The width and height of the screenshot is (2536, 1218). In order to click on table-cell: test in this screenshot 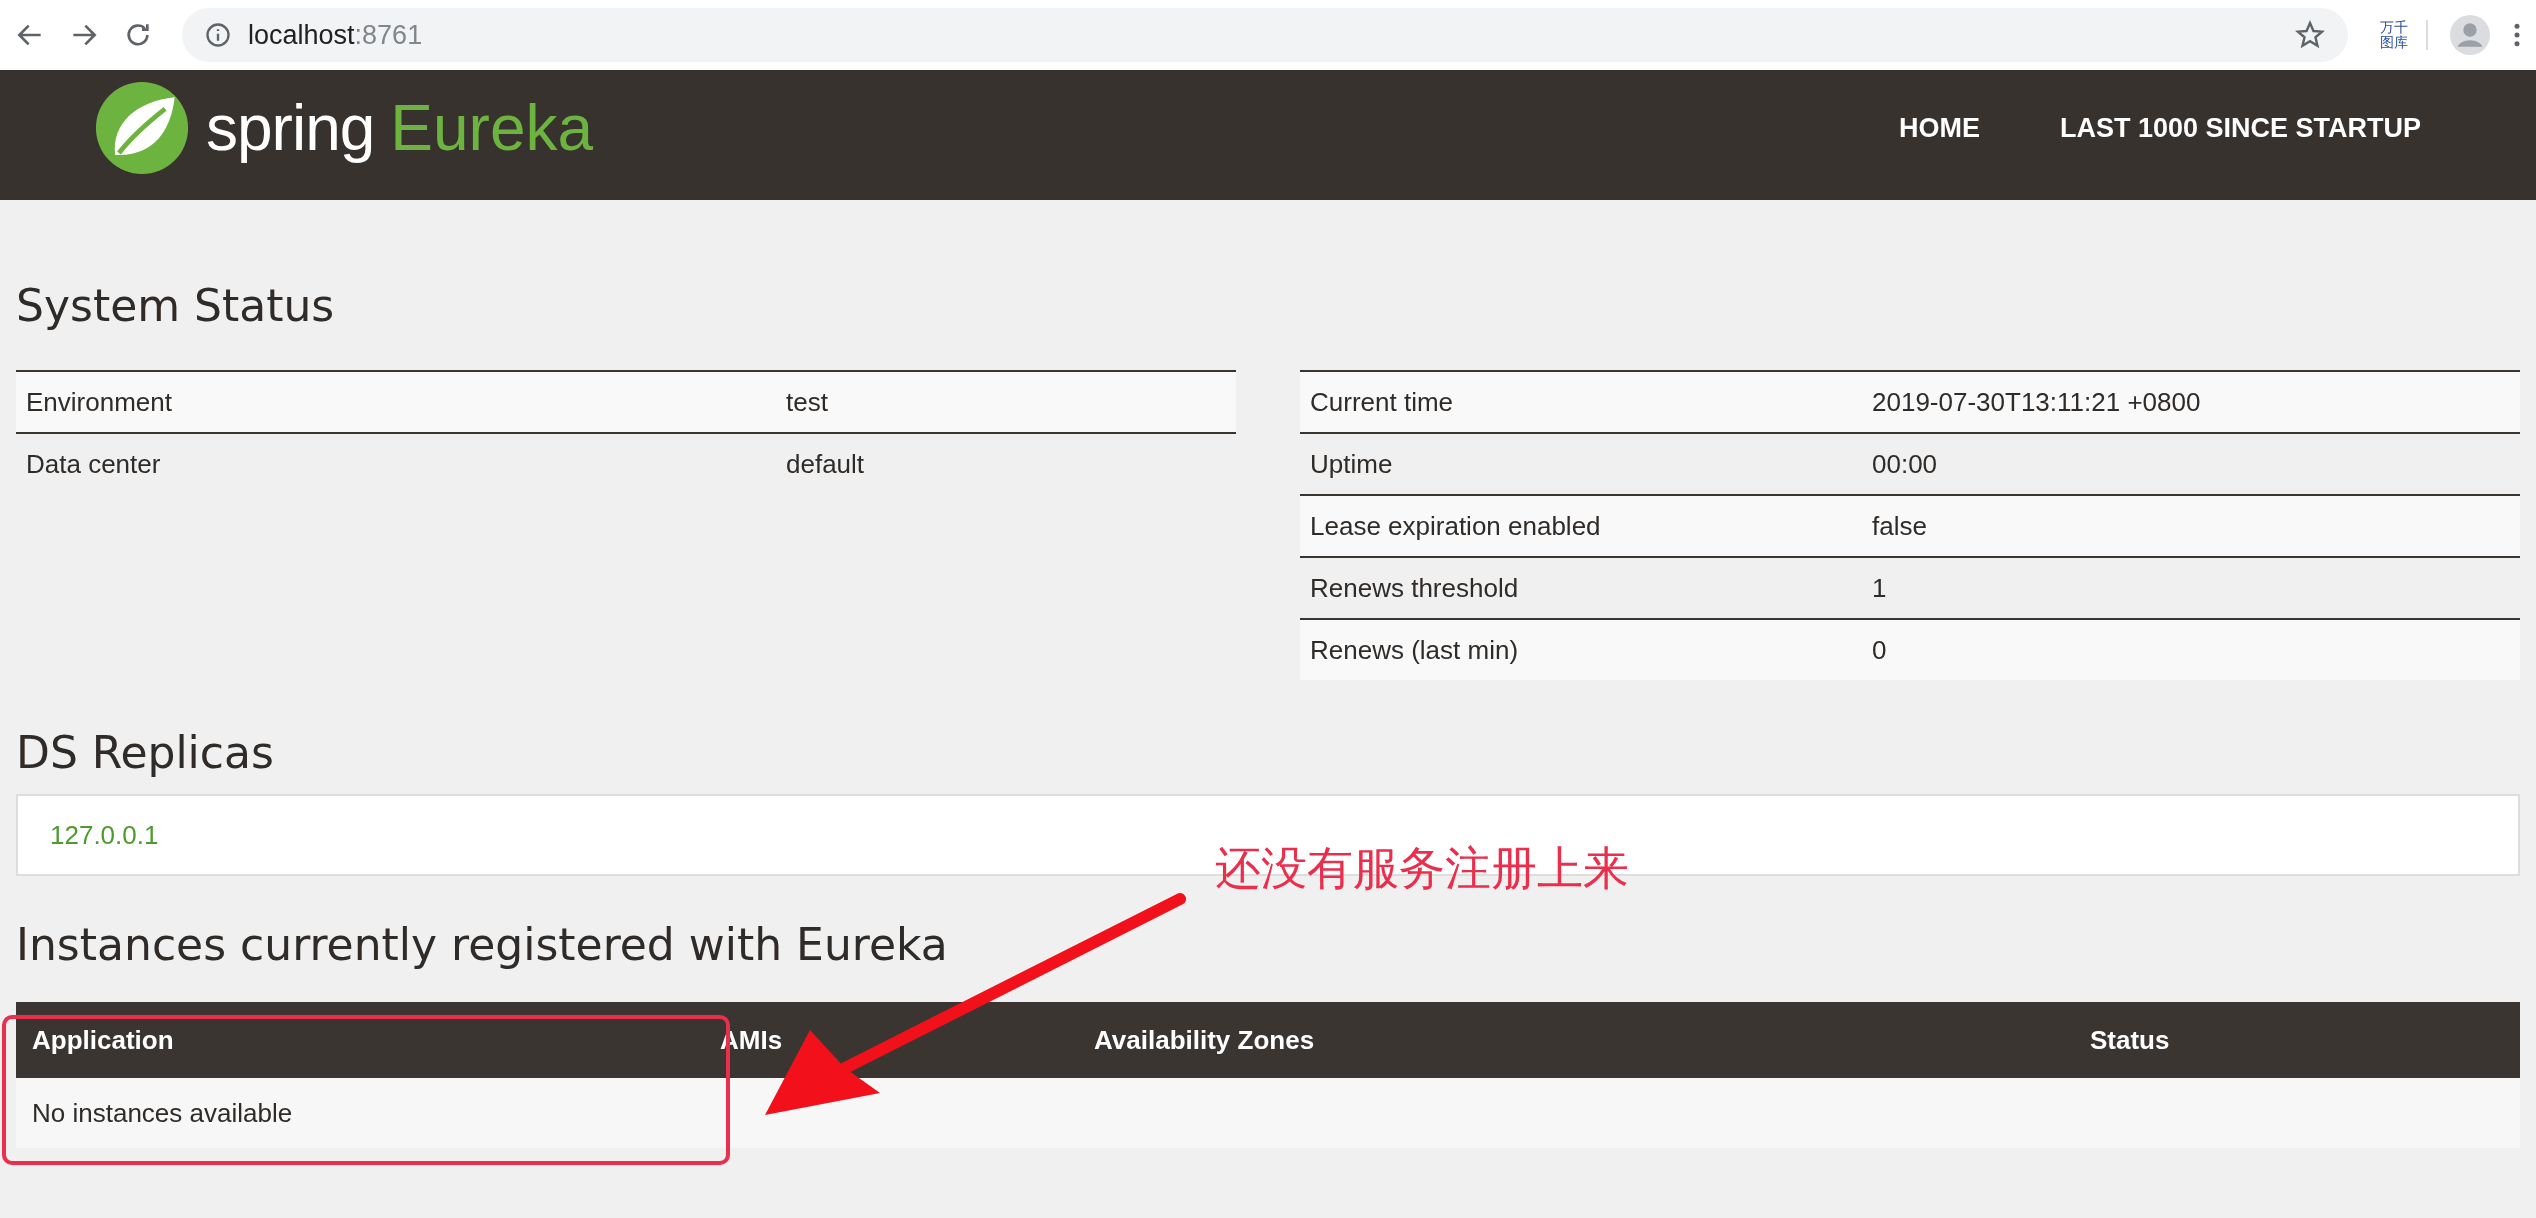, I will do `click(807, 402)`.